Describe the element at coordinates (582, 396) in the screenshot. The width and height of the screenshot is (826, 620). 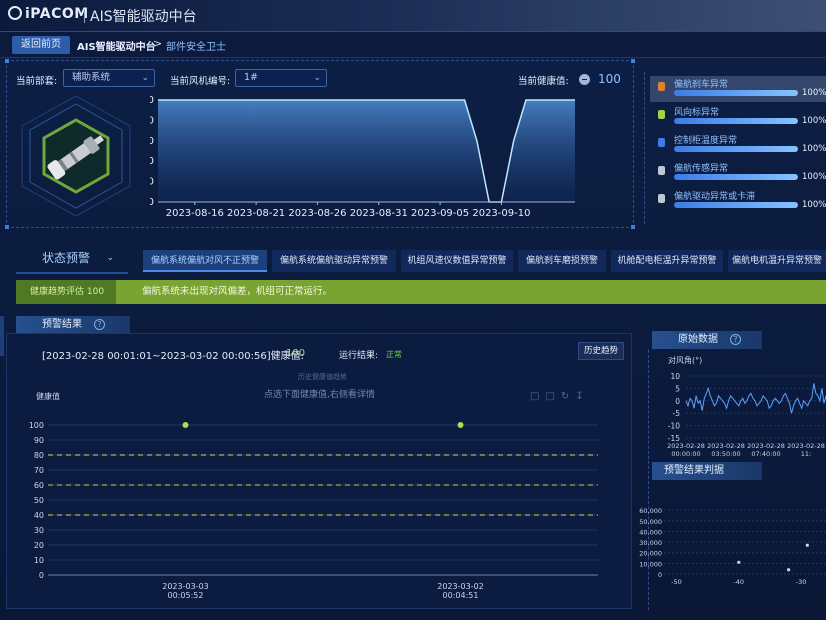
I see `download-icon: ↧` at that location.